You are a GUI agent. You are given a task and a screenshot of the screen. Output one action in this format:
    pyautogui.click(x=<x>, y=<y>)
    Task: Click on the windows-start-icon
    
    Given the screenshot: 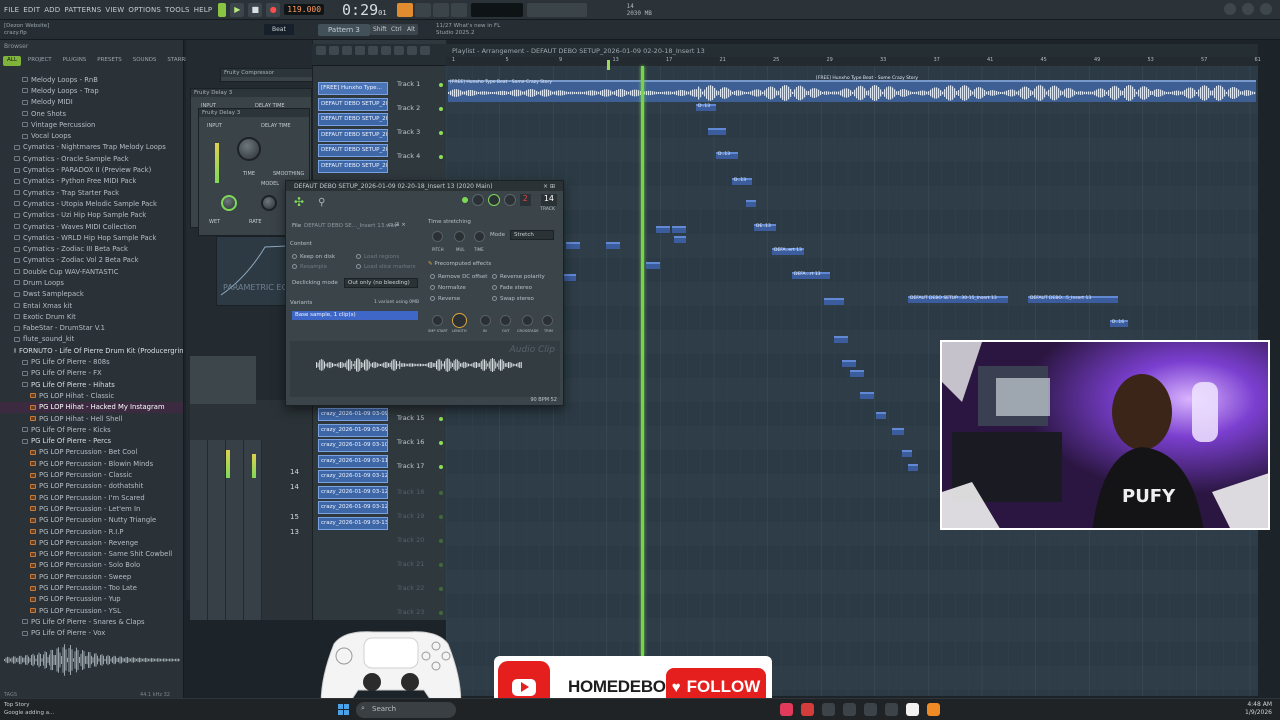 What is the action you would take?
    pyautogui.click(x=343, y=709)
    